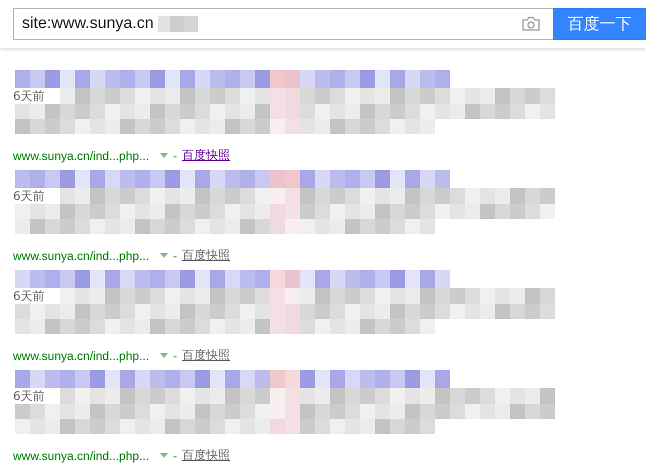  I want to click on camera-icon, so click(531, 24).